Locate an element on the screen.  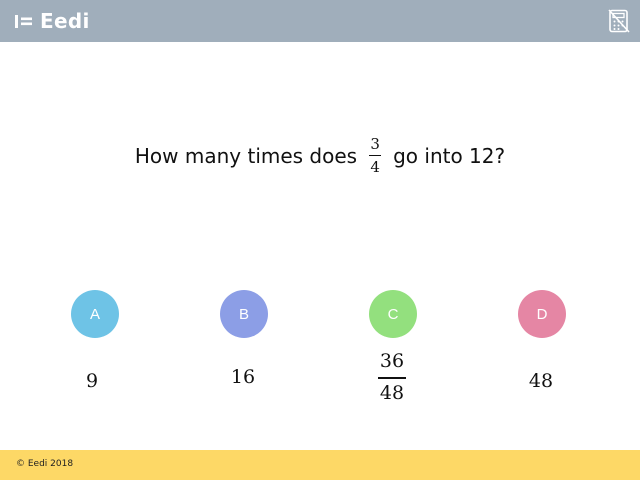
option-a-badge: A is located at coordinates (95, 314).